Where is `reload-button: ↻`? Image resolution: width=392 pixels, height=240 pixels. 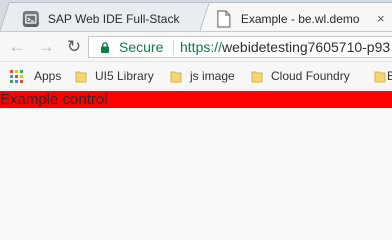 reload-button: ↻ is located at coordinates (74, 47).